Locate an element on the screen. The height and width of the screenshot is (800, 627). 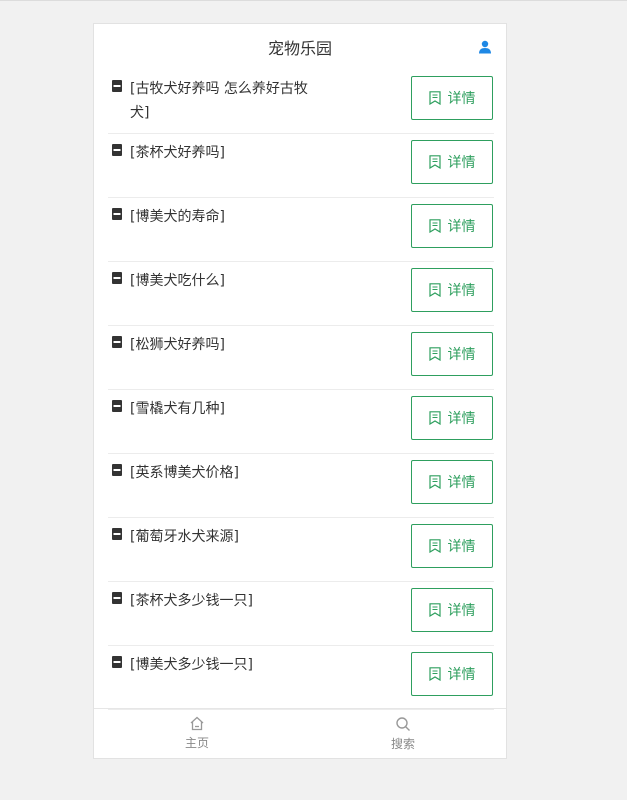
page-title: 宠物乐园 is located at coordinates (299, 48).